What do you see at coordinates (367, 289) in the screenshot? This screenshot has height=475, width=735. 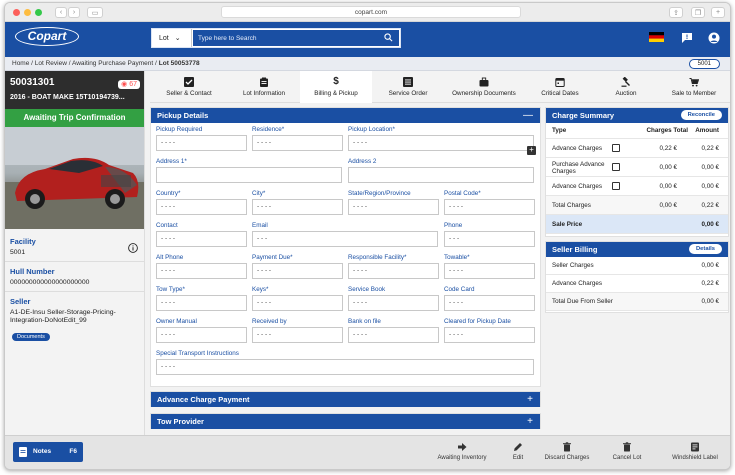 I see `field-label: Service Book` at bounding box center [367, 289].